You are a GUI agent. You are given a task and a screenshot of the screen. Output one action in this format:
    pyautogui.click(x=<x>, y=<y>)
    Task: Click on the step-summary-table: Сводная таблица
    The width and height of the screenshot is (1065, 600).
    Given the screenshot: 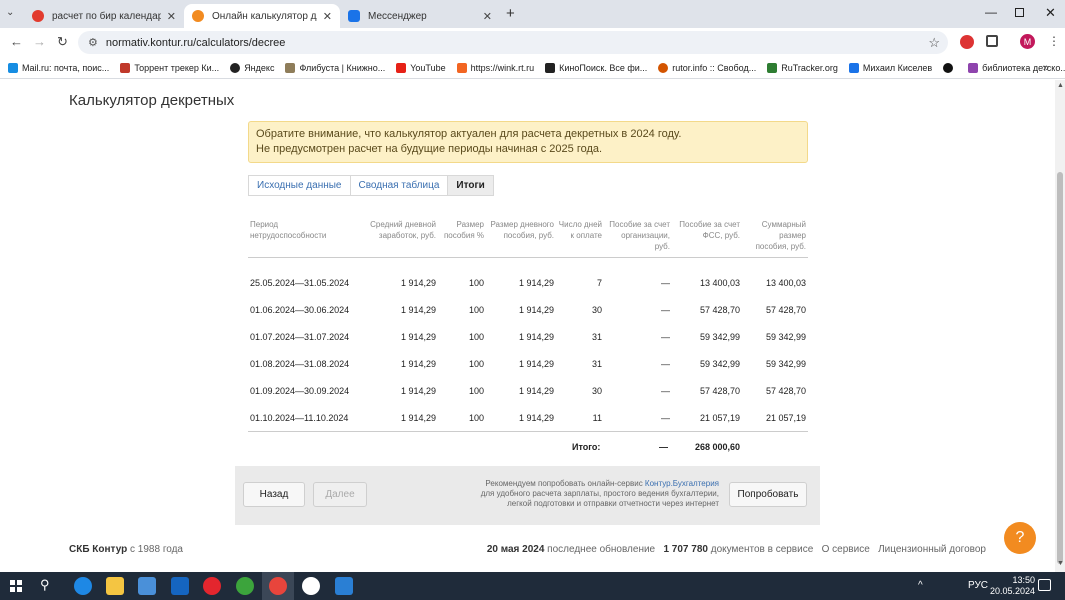 What is the action you would take?
    pyautogui.click(x=398, y=185)
    